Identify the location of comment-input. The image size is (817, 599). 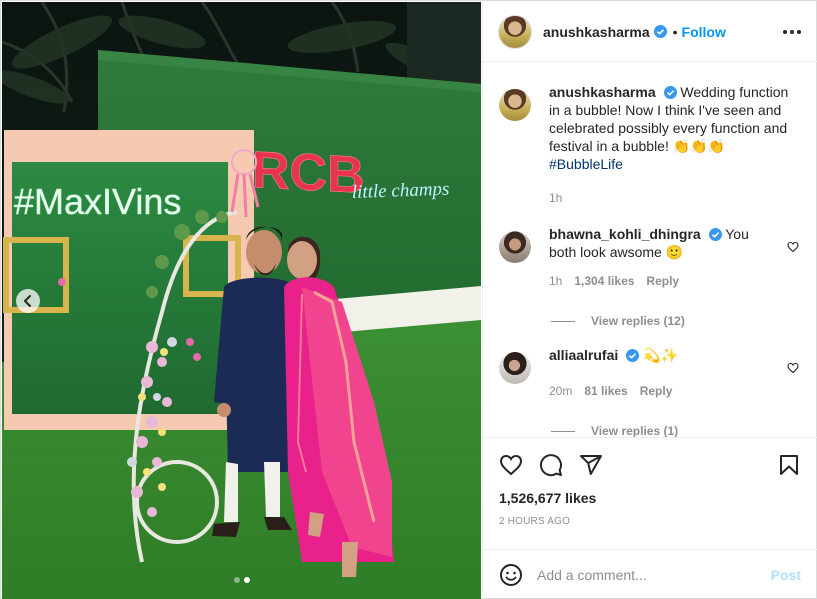
(654, 574).